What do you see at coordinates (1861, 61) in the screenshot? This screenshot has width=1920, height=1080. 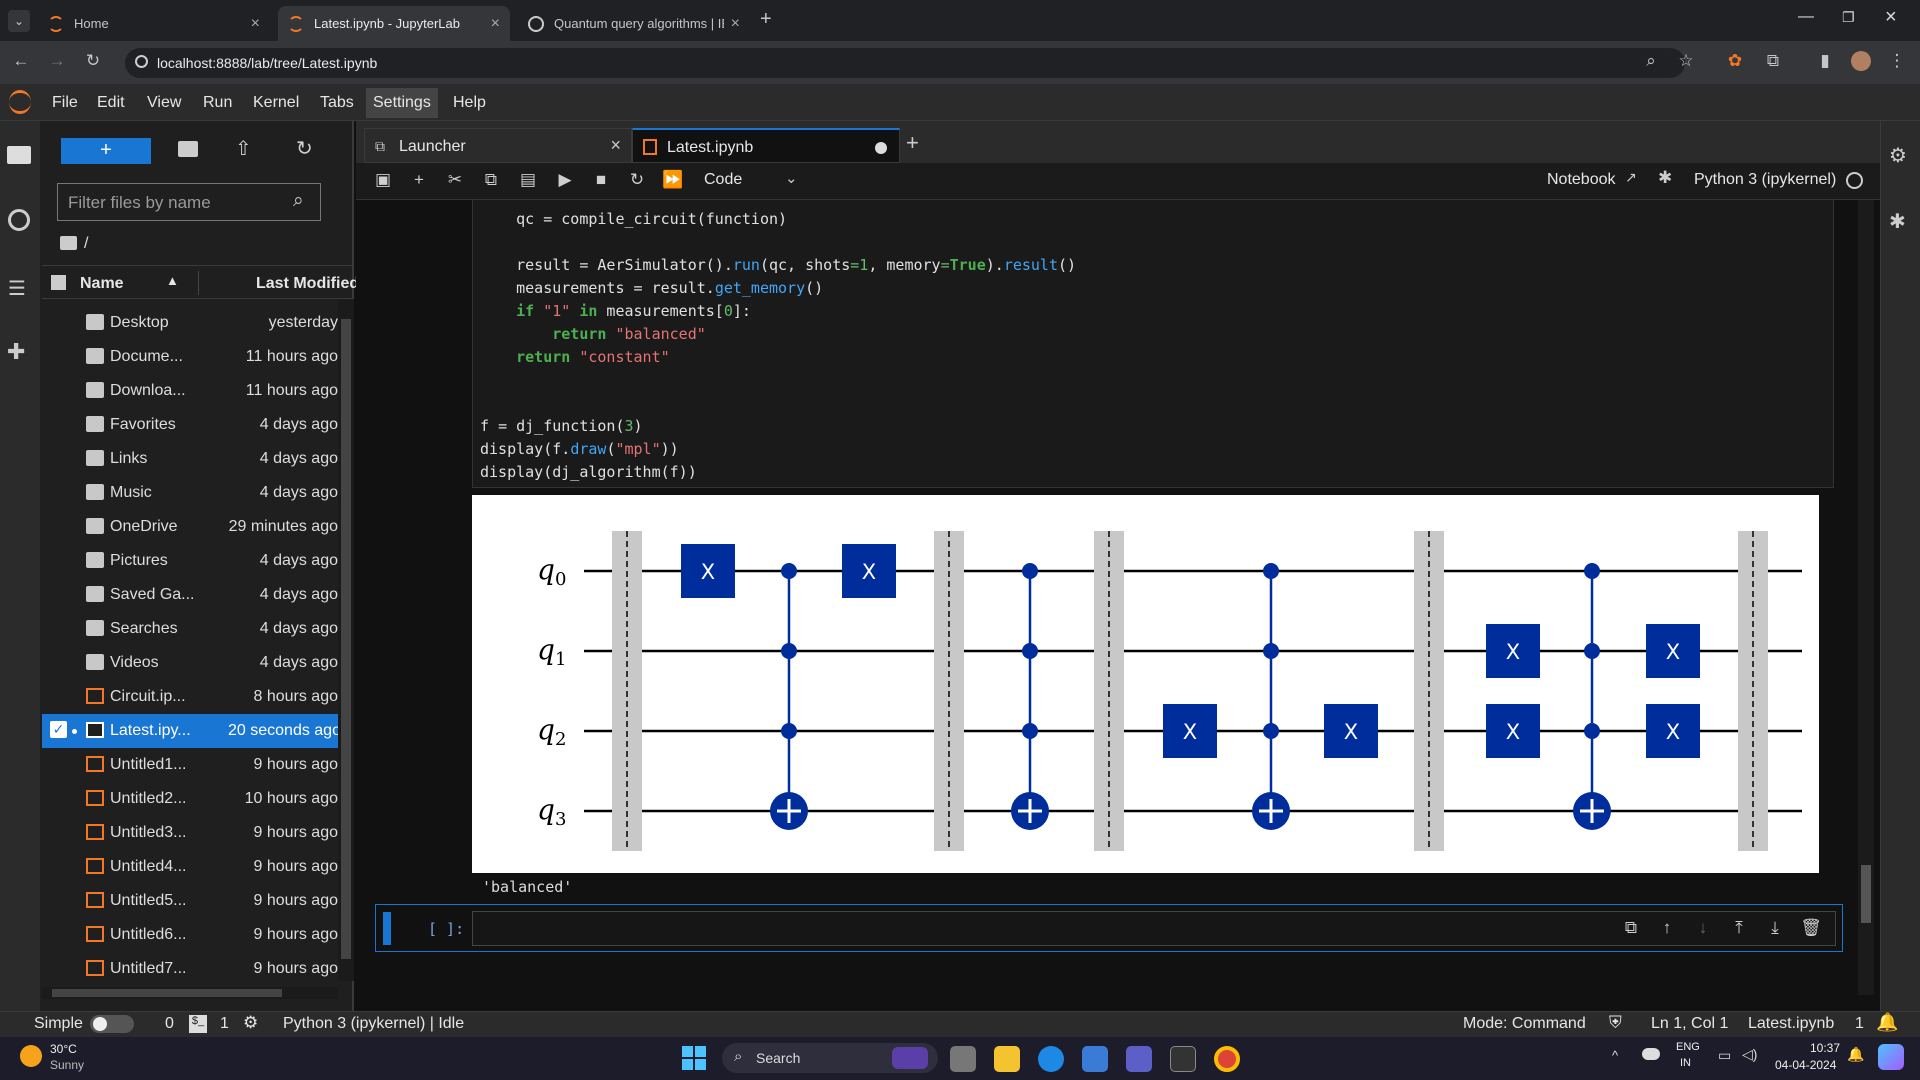 I see `profile-avatar` at bounding box center [1861, 61].